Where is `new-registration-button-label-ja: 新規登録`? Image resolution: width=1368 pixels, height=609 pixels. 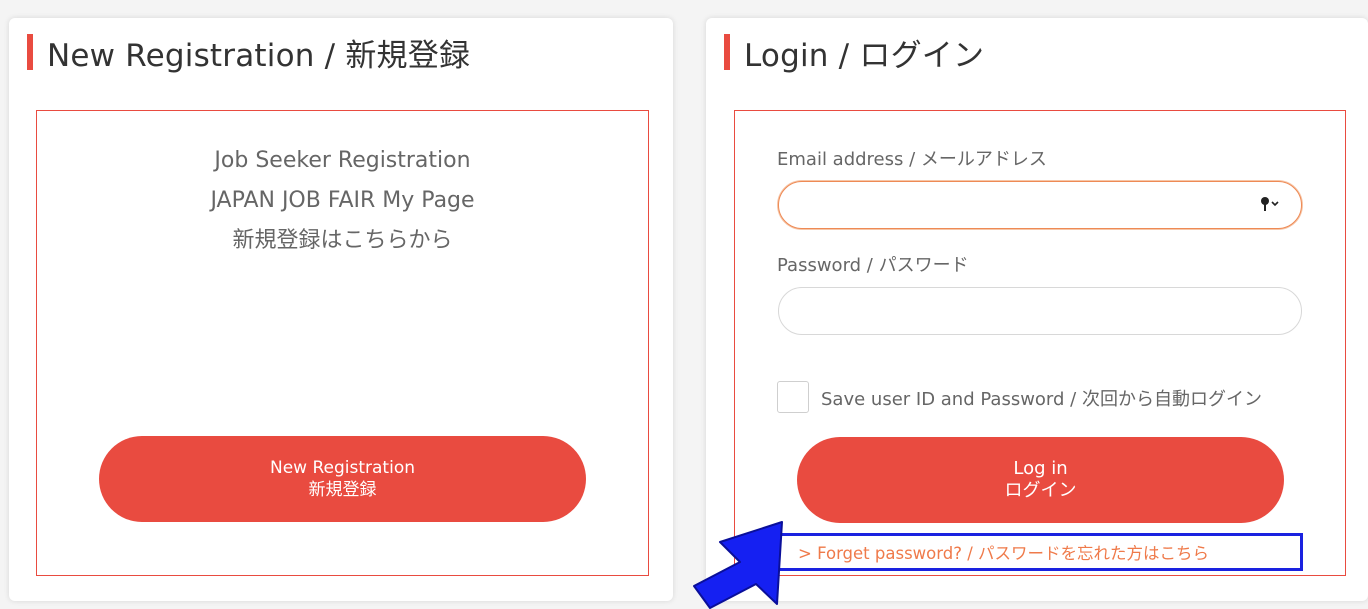
new-registration-button-label-ja: 新規登録 is located at coordinates (342, 490).